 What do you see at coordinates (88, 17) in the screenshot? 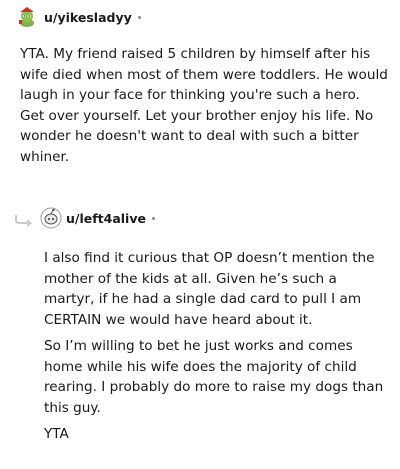
I see `username-text: u/yikesladyy` at bounding box center [88, 17].